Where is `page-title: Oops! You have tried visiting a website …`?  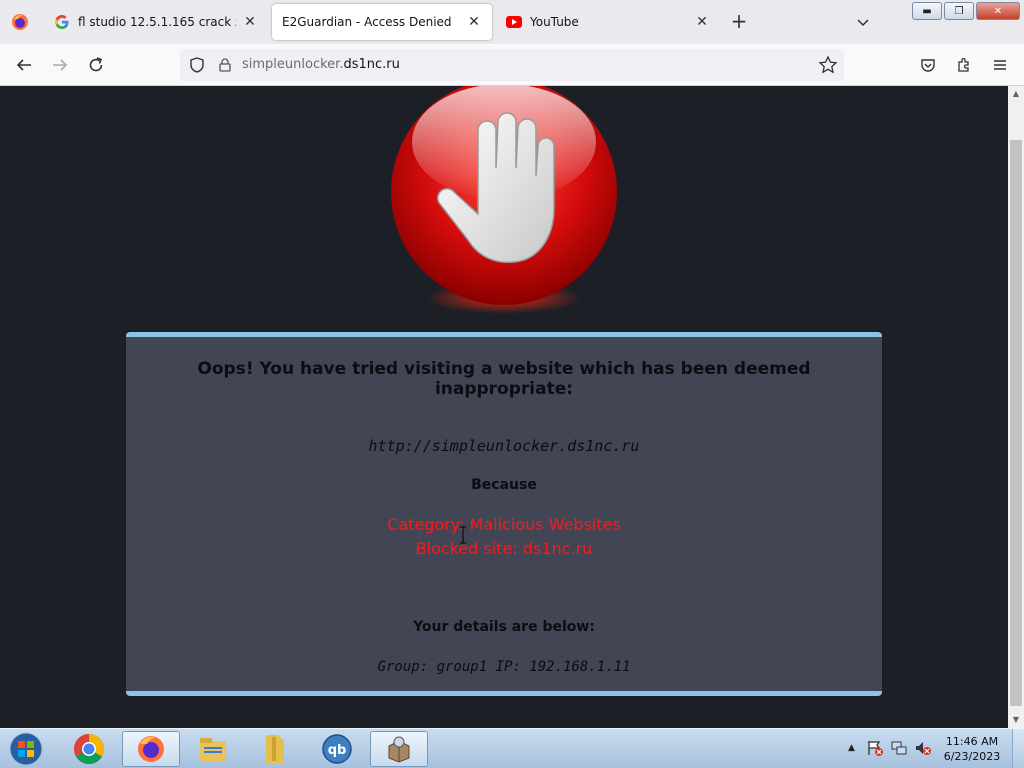 page-title: Oops! You have tried visiting a website … is located at coordinates (504, 379).